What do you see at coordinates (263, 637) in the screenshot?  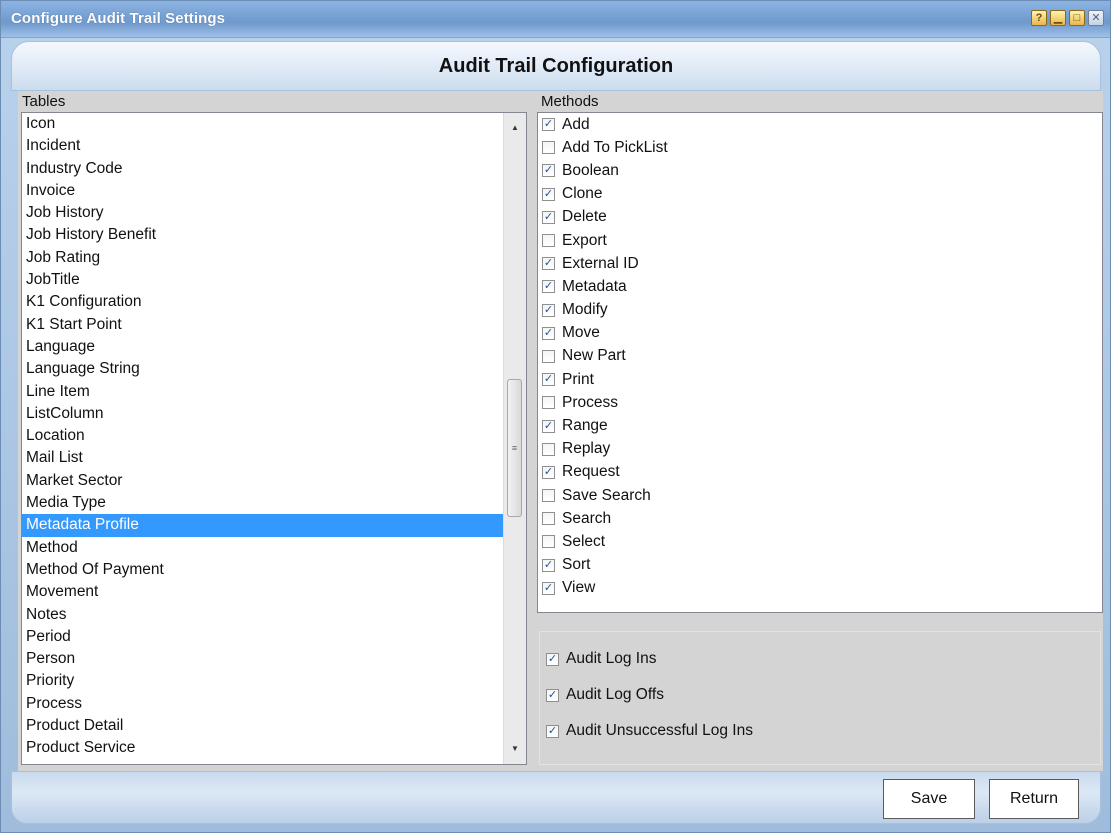 I see `table-list-item: Period` at bounding box center [263, 637].